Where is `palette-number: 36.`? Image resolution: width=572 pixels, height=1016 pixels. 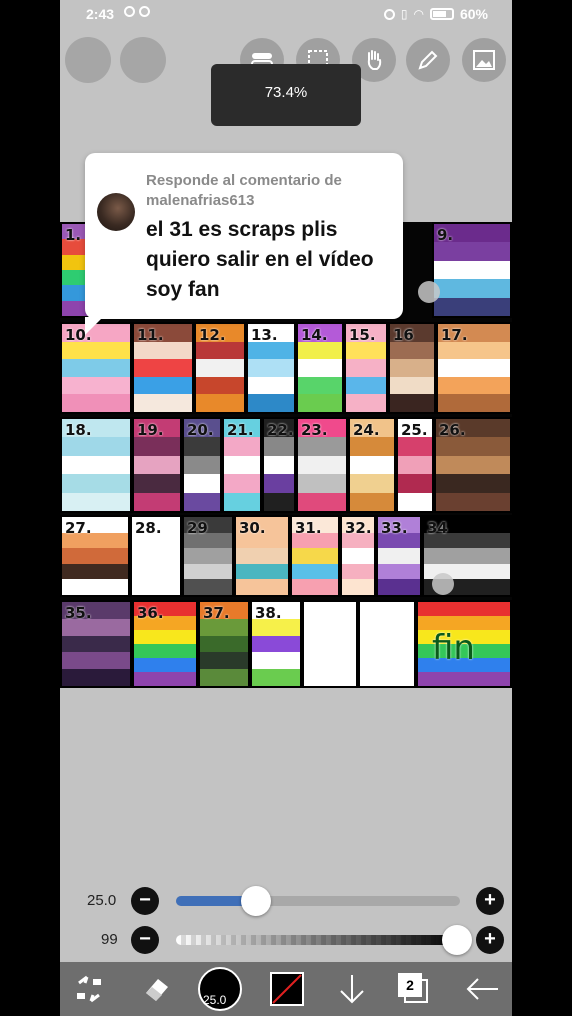 palette-number: 36. is located at coordinates (150, 613).